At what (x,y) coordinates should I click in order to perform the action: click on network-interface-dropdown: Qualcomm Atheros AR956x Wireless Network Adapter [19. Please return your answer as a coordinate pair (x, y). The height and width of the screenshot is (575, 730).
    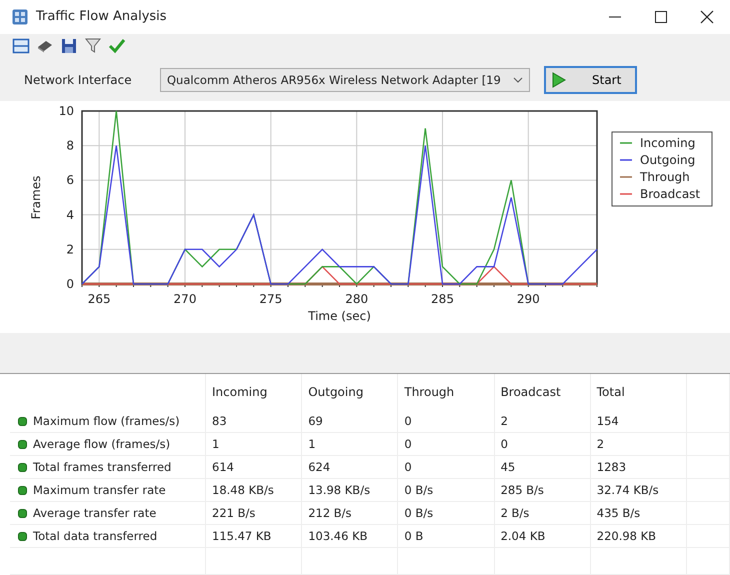
    Looking at the image, I should click on (345, 80).